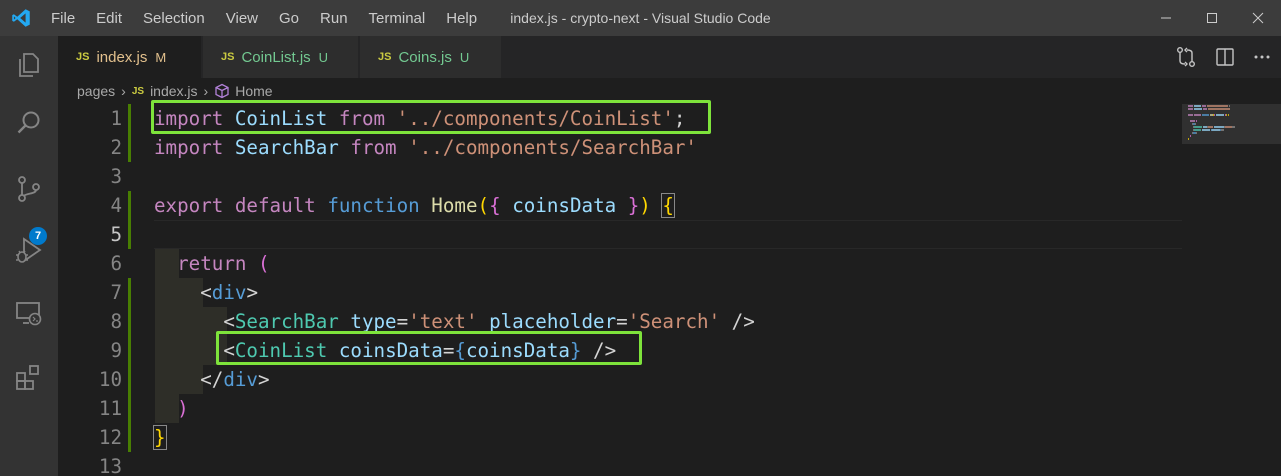  Describe the element at coordinates (333, 18) in the screenshot. I see `menu-run: Run` at that location.